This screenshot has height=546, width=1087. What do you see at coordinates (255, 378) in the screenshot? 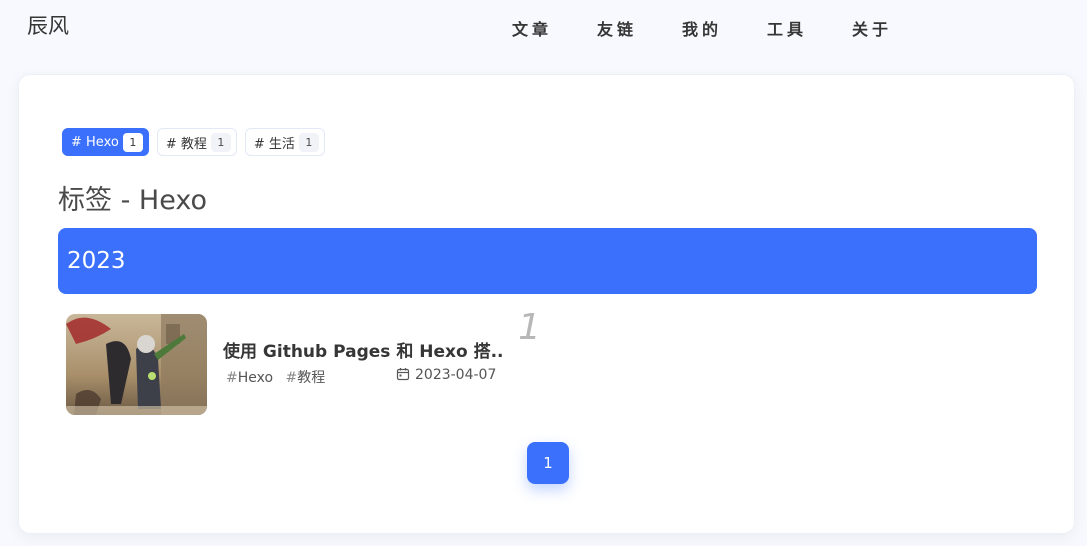
I see `post-tag-label: Hexo` at bounding box center [255, 378].